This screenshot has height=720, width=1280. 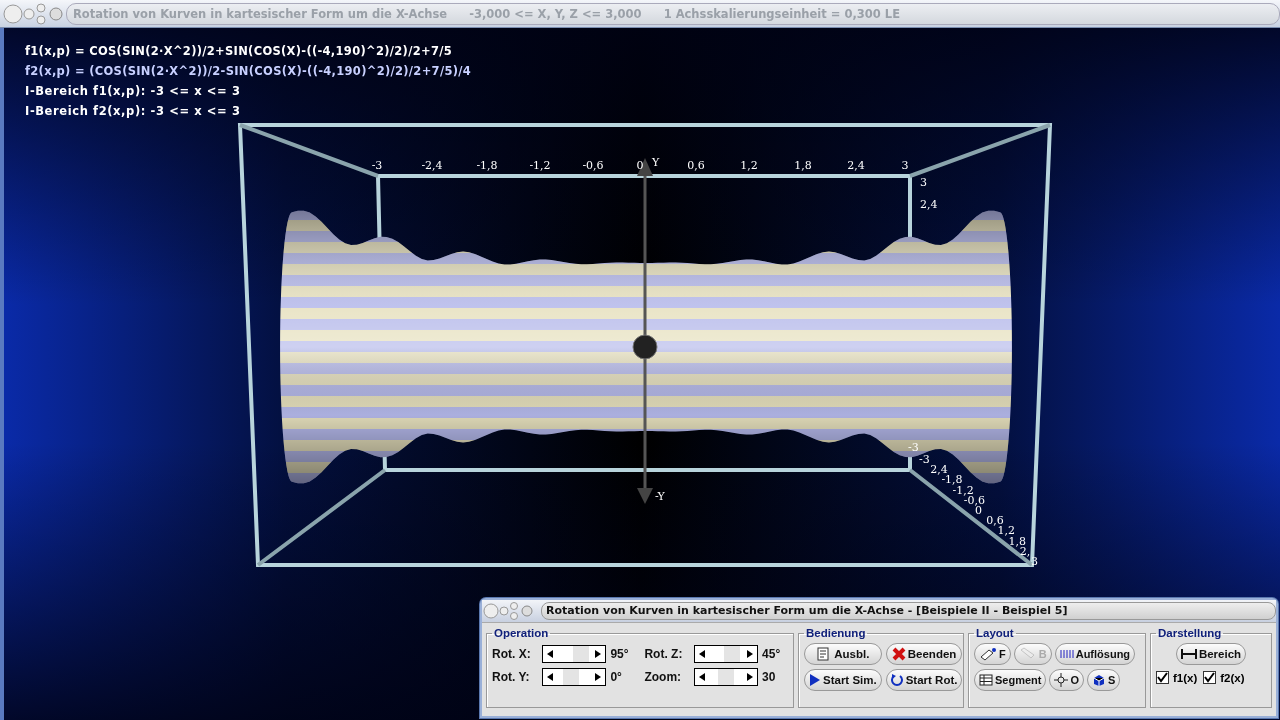 What do you see at coordinates (988, 654) in the screenshot?
I see `brush-icon` at bounding box center [988, 654].